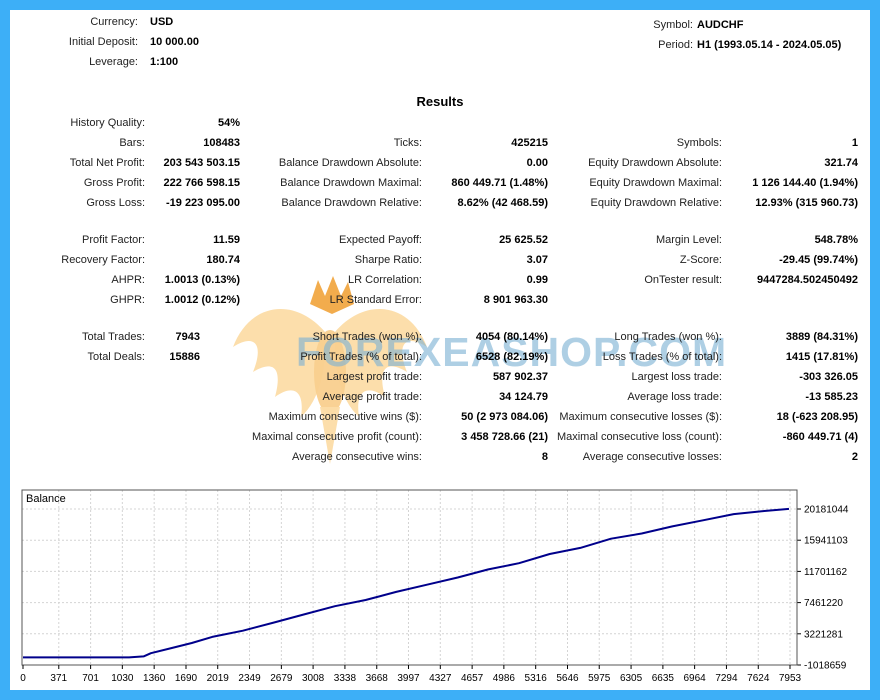  I want to click on x-tick-label: 2679, so click(281, 678).